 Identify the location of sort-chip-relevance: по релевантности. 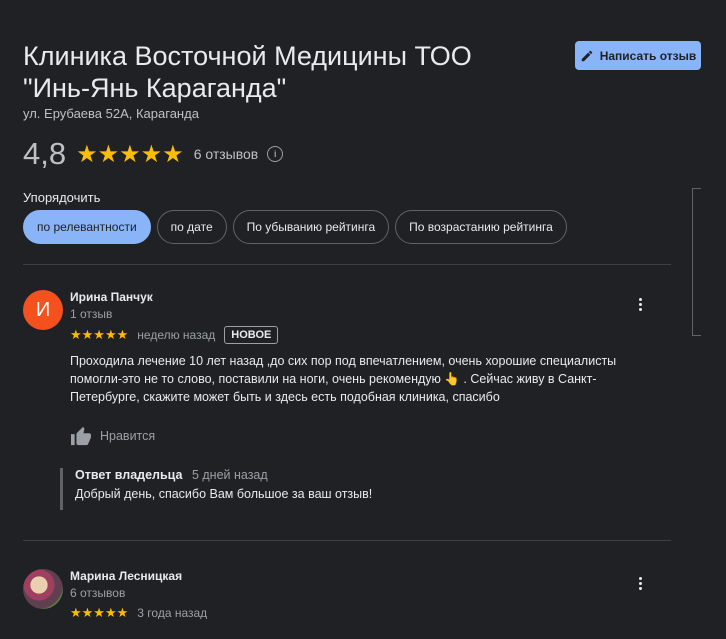
(87, 227).